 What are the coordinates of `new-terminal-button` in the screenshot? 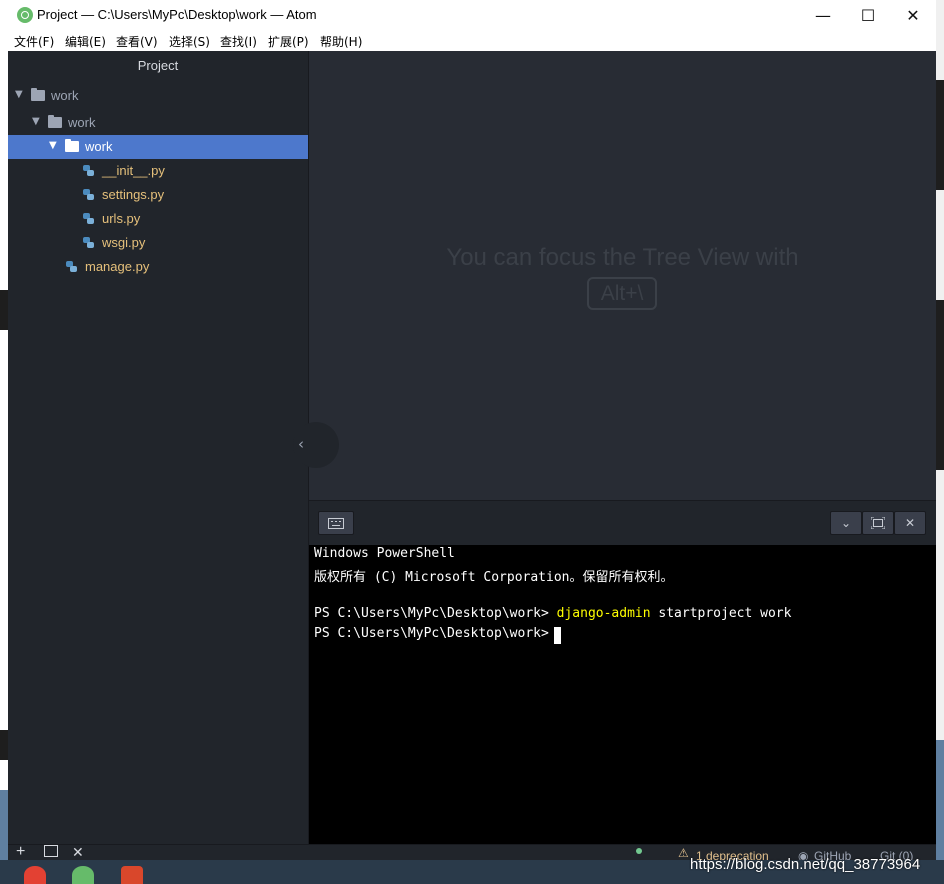 It's located at (336, 523).